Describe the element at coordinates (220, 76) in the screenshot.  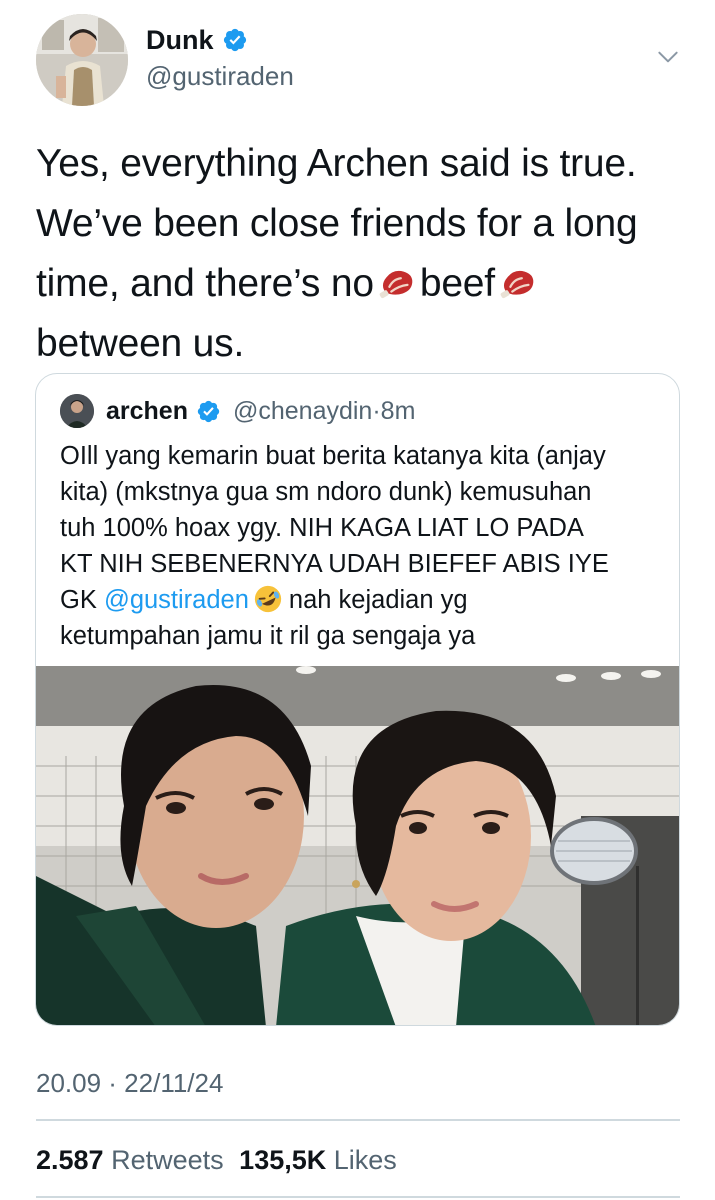
I see `author-handle: @gustiraden` at that location.